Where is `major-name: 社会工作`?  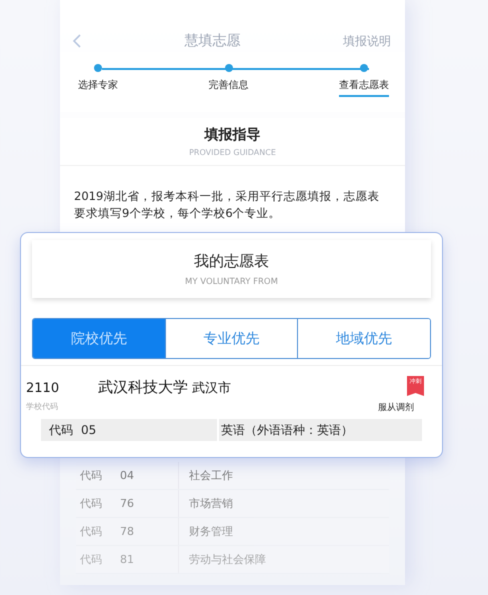 major-name: 社会工作 is located at coordinates (205, 475).